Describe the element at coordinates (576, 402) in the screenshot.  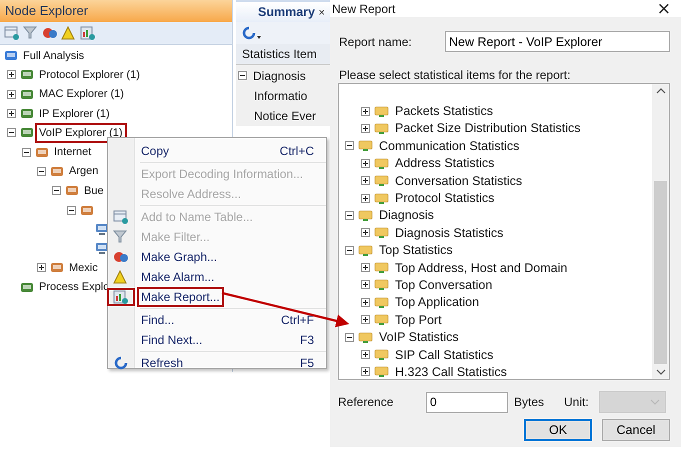
I see `field-label: Unit:` at that location.